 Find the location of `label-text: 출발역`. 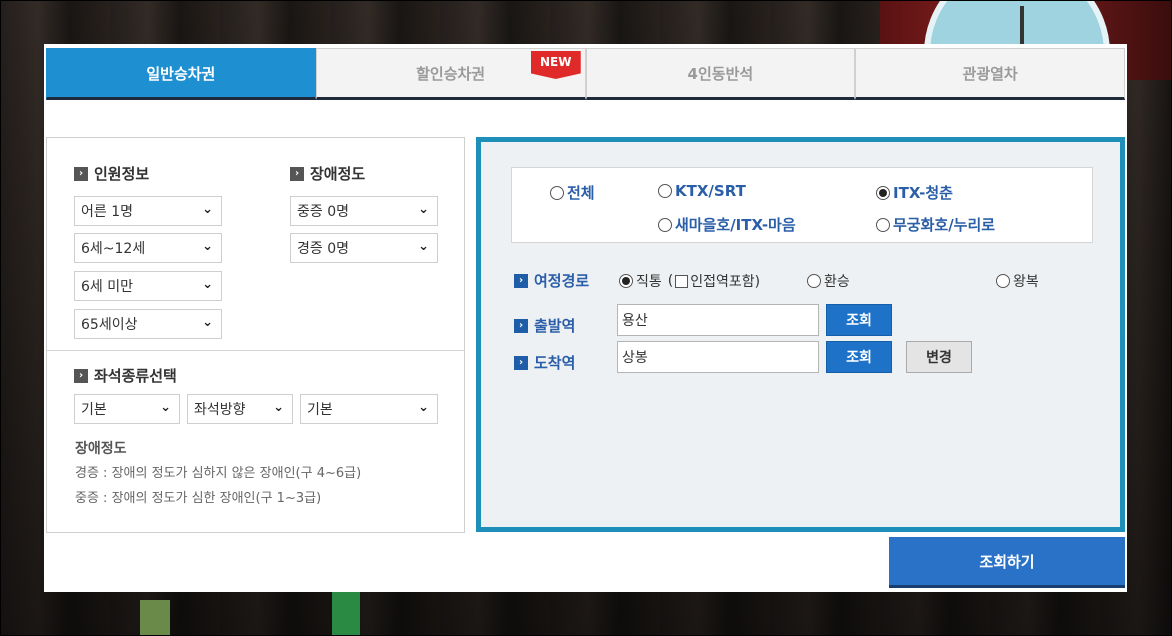

label-text: 출발역 is located at coordinates (555, 326).